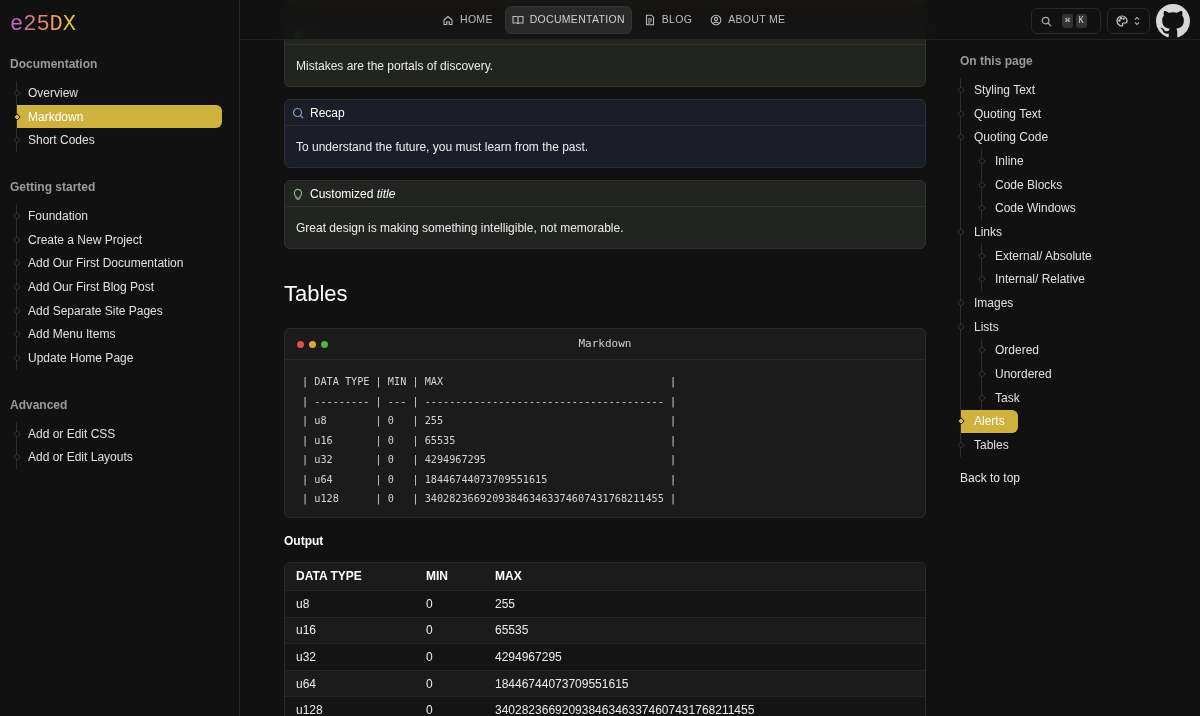 This screenshot has height=716, width=1200. I want to click on sidebar-item: Add Separate Site Pages, so click(119, 311).